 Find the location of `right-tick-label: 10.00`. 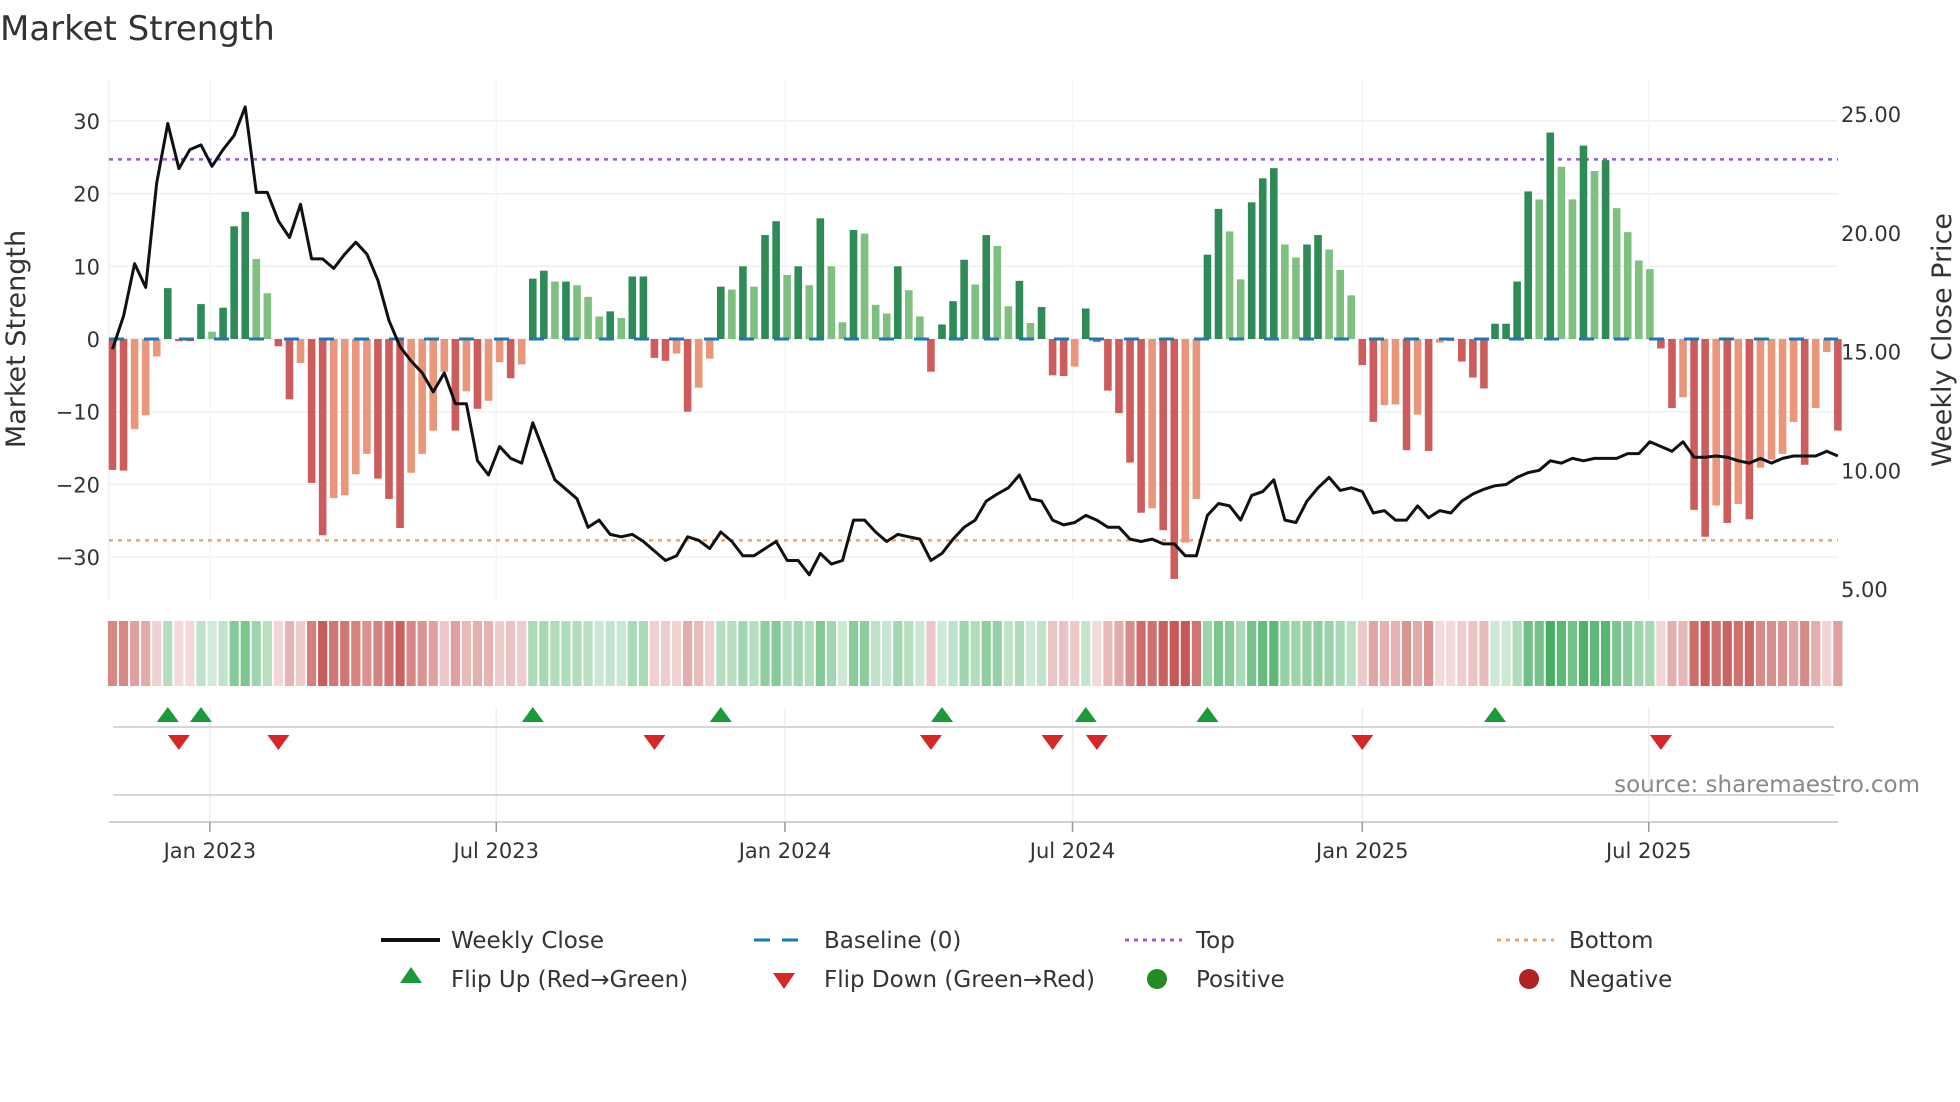

right-tick-label: 10.00 is located at coordinates (1871, 471).